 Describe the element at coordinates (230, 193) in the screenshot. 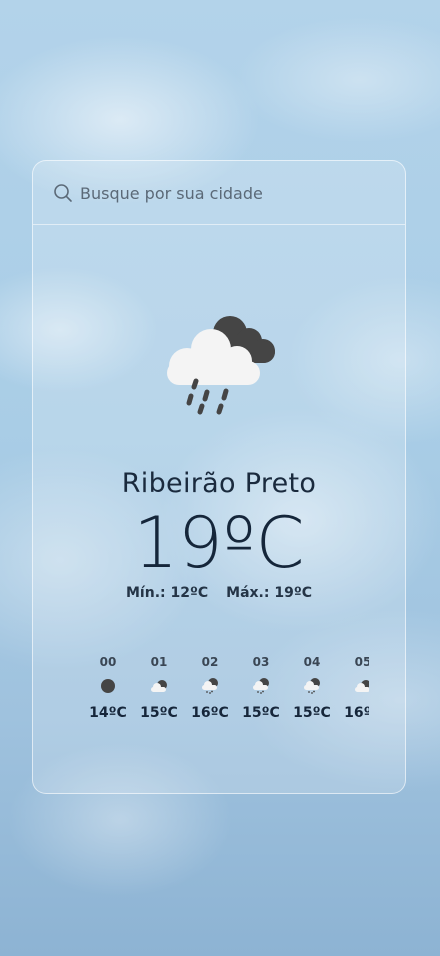

I see `search-input` at that location.